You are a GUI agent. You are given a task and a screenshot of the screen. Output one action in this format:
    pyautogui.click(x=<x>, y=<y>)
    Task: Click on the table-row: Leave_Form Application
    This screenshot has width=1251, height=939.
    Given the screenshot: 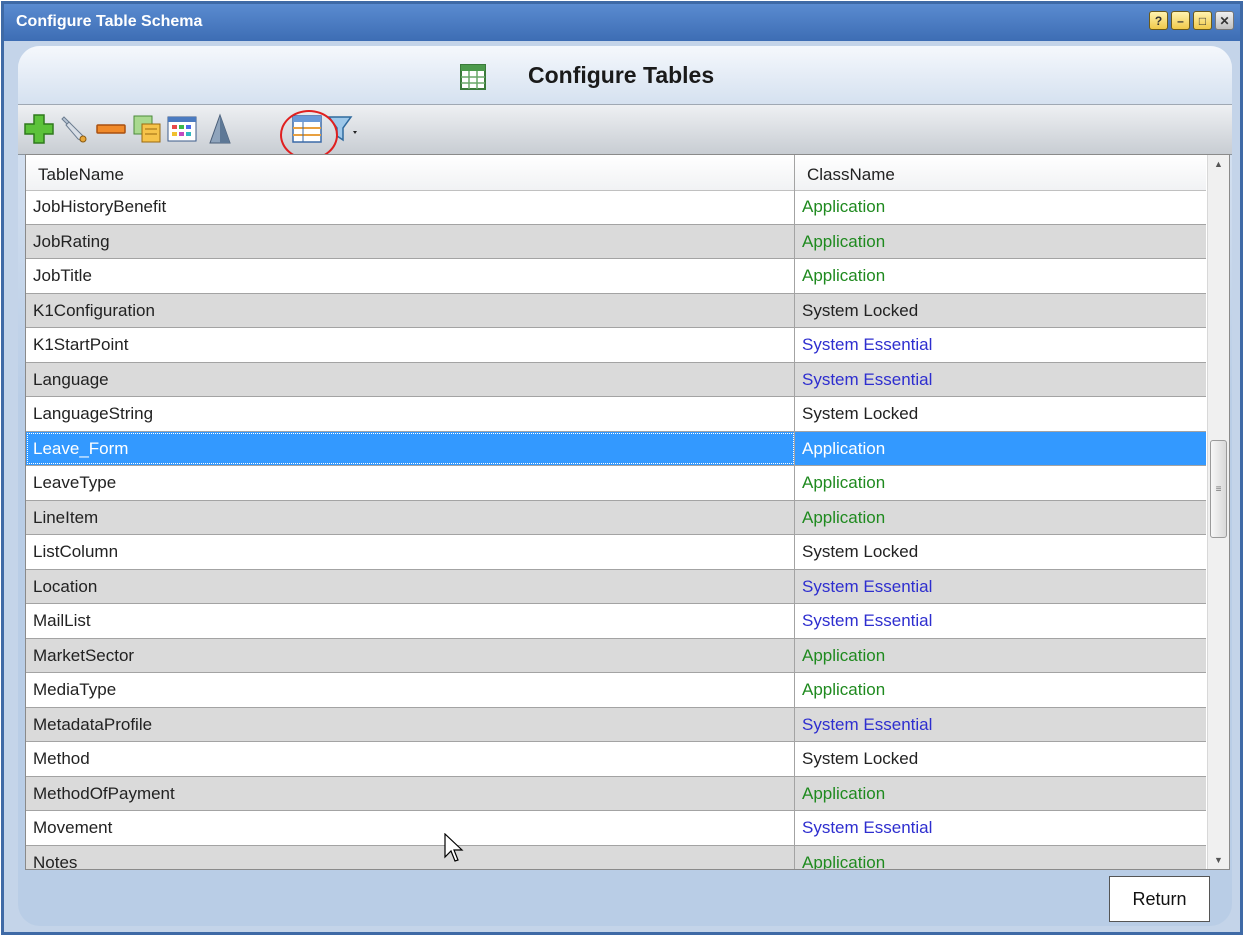 What is the action you would take?
    pyautogui.click(x=616, y=448)
    